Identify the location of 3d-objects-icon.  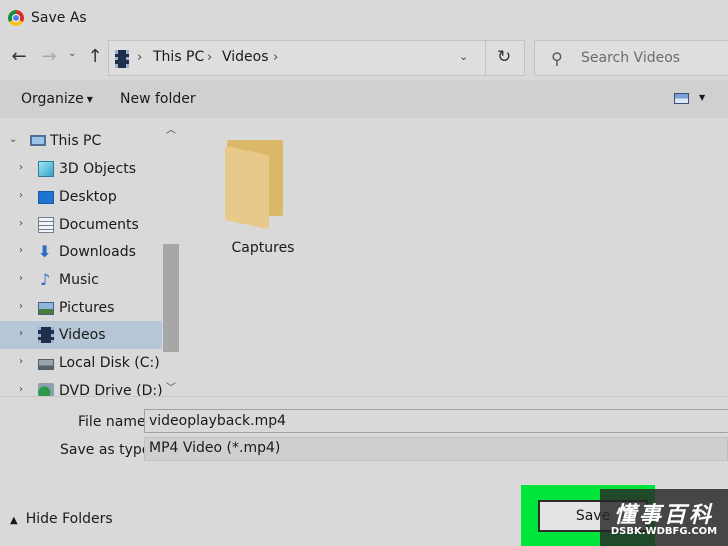
(46, 169).